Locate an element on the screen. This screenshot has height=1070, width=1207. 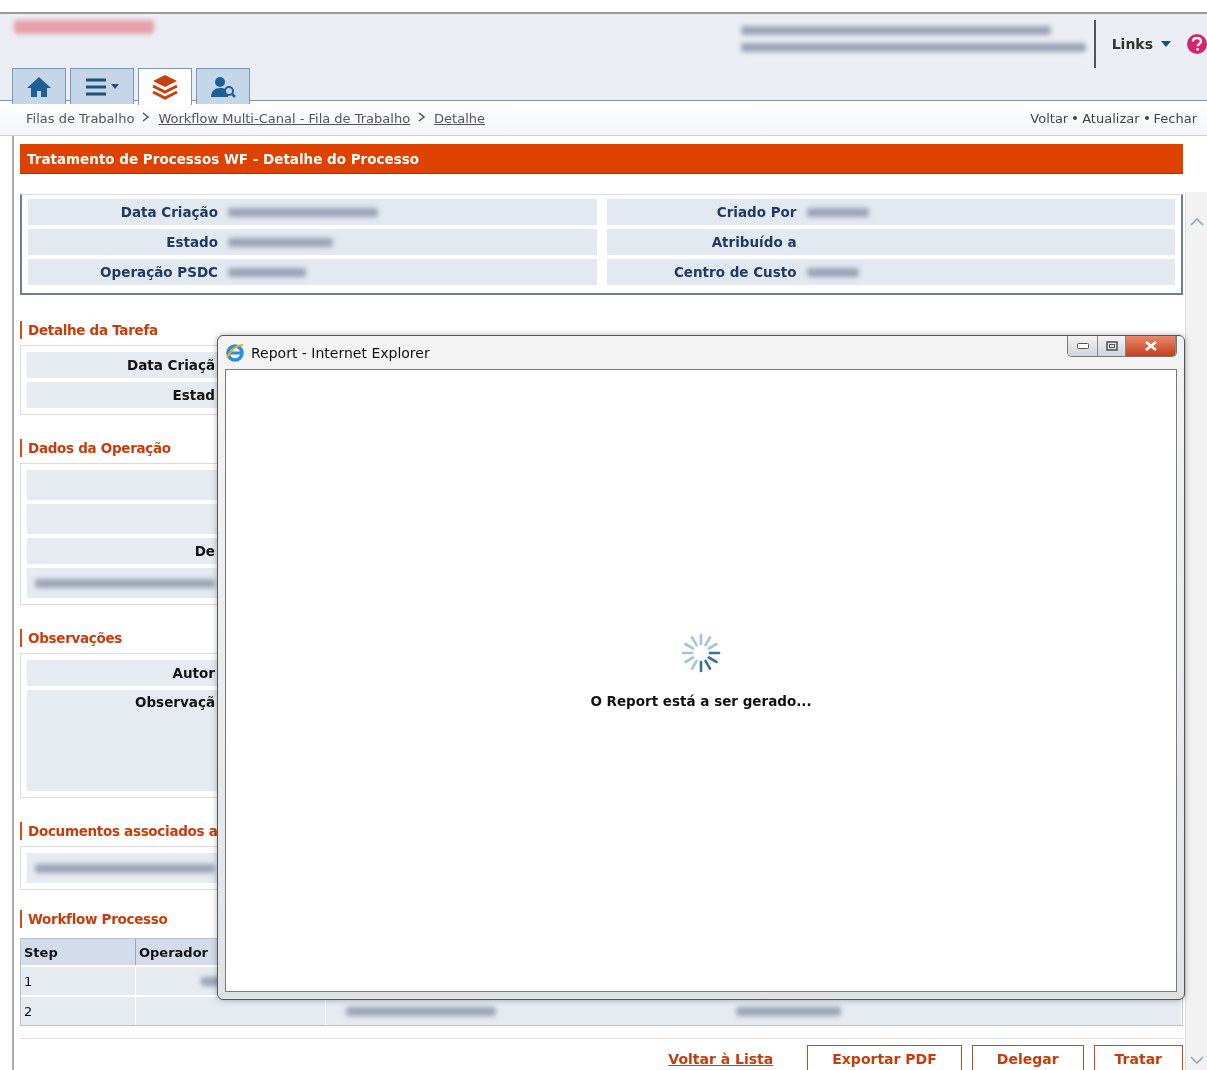
action-button: Exportar PDF is located at coordinates (884, 1057).